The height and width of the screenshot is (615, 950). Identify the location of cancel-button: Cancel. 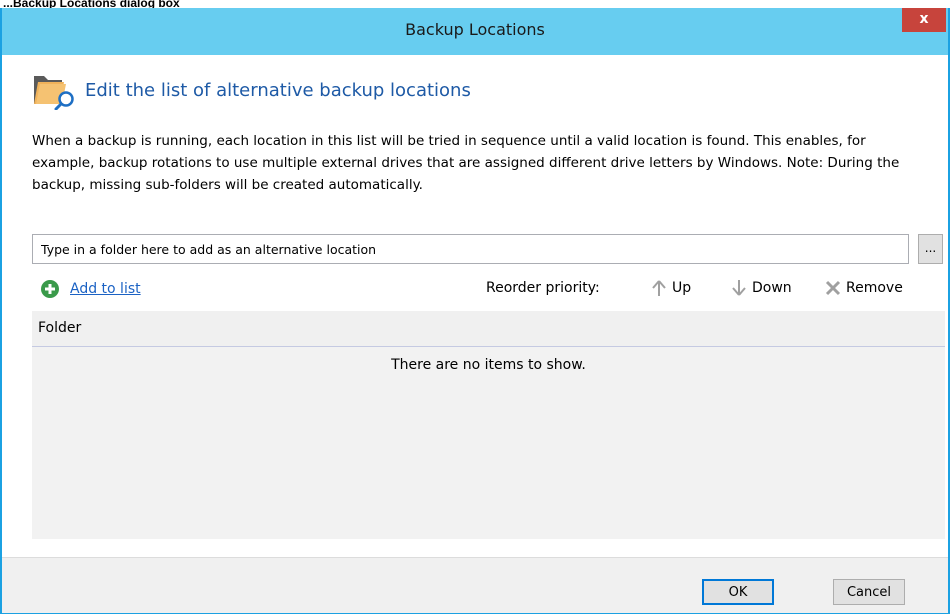
(869, 592).